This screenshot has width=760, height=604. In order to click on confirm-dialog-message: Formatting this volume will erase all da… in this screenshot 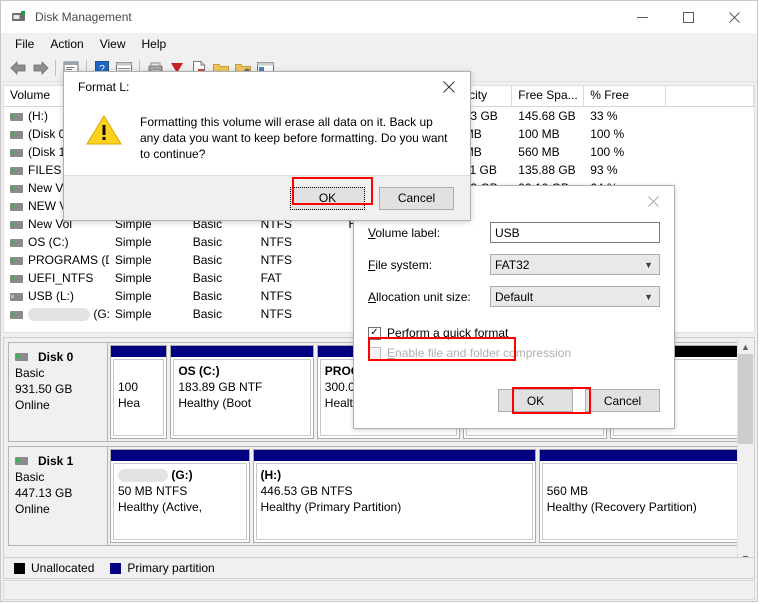, I will do `click(294, 138)`.